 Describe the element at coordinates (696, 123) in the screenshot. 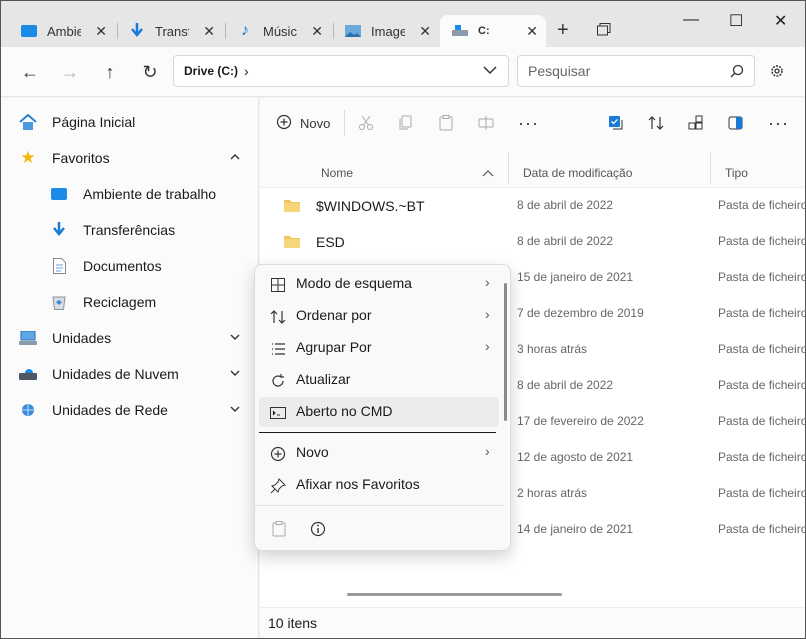

I see `view-icon` at that location.